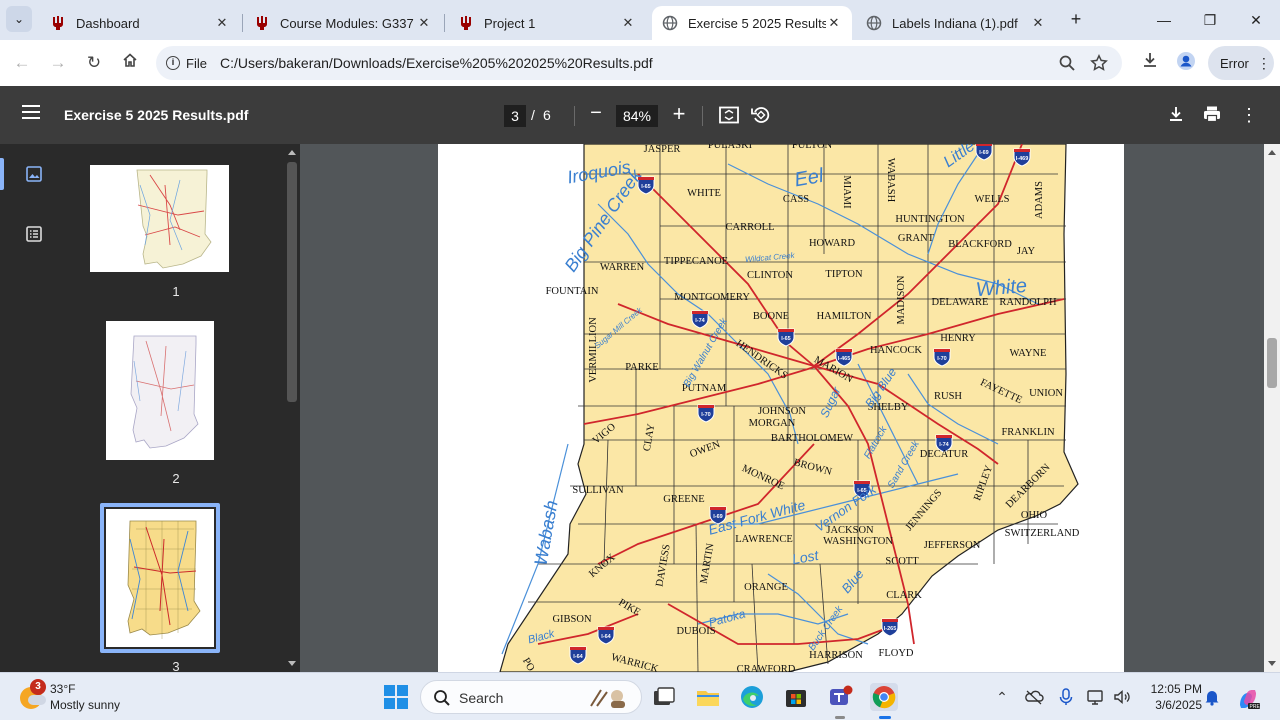 The image size is (1280, 720). What do you see at coordinates (444, 23) in the screenshot?
I see `tab-divider` at bounding box center [444, 23].